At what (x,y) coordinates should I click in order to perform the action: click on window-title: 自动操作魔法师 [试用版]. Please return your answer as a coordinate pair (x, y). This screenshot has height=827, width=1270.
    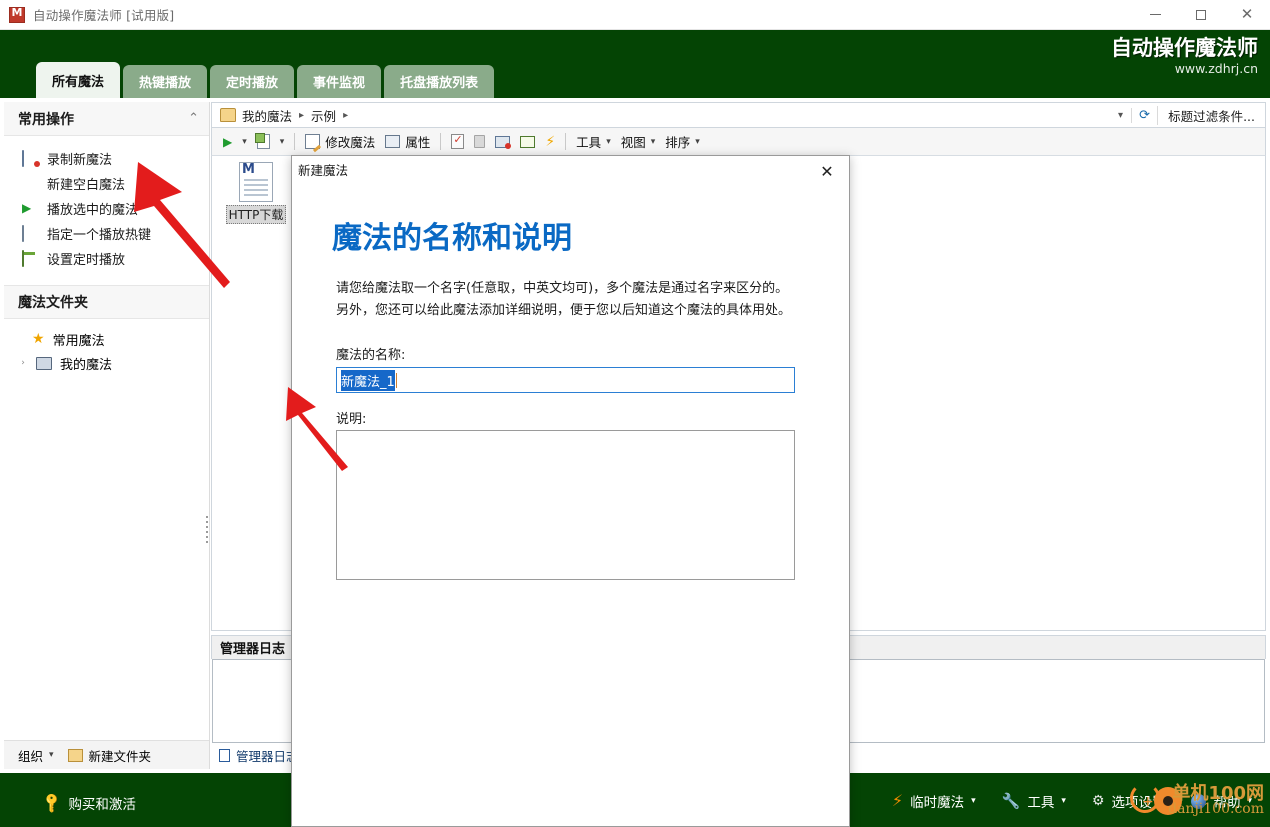
    Looking at the image, I should click on (104, 15).